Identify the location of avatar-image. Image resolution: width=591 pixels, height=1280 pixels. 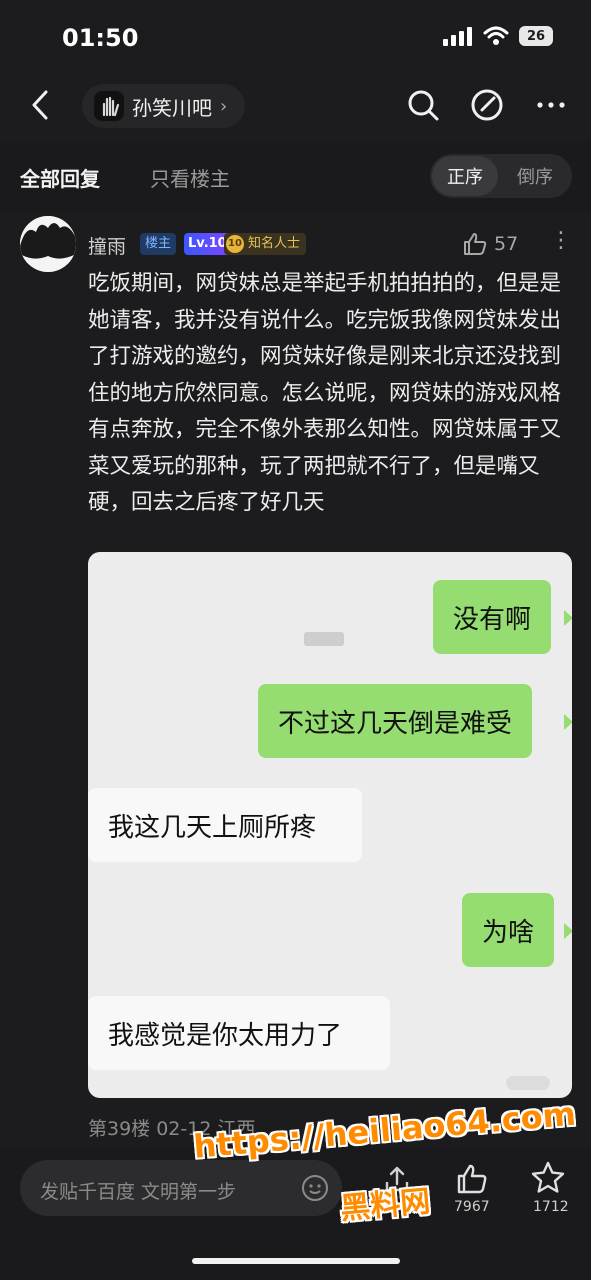
(48, 244).